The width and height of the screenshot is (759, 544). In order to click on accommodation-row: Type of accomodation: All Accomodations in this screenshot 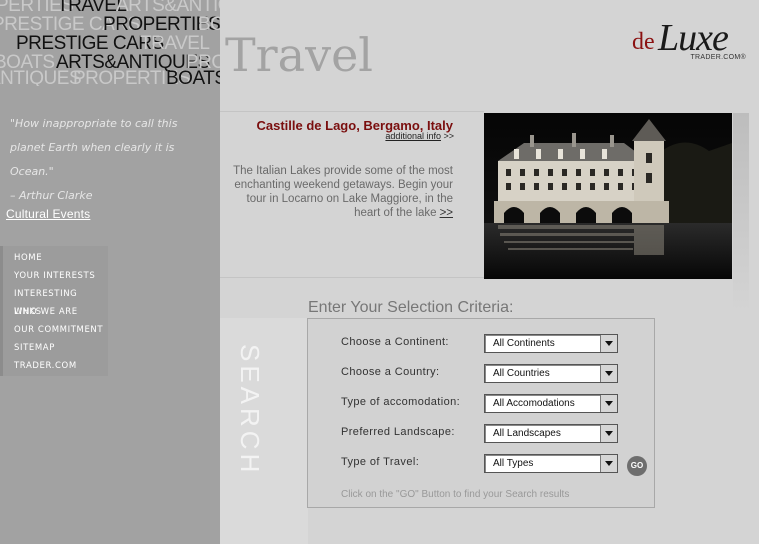, I will do `click(501, 403)`.